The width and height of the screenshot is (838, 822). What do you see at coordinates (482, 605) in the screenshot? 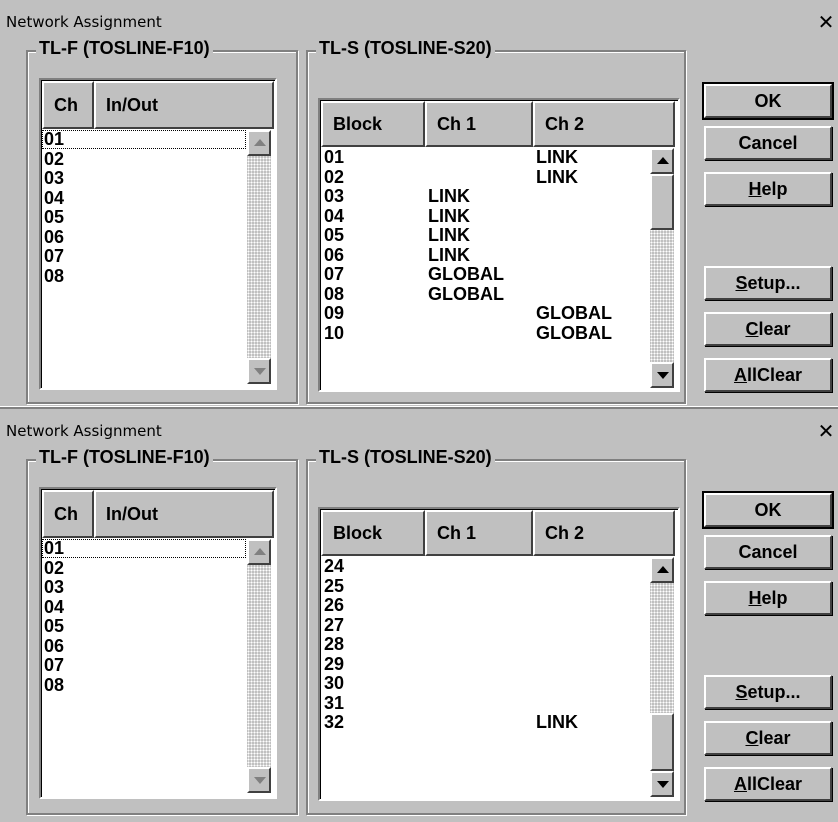
I see `table-row: 26` at bounding box center [482, 605].